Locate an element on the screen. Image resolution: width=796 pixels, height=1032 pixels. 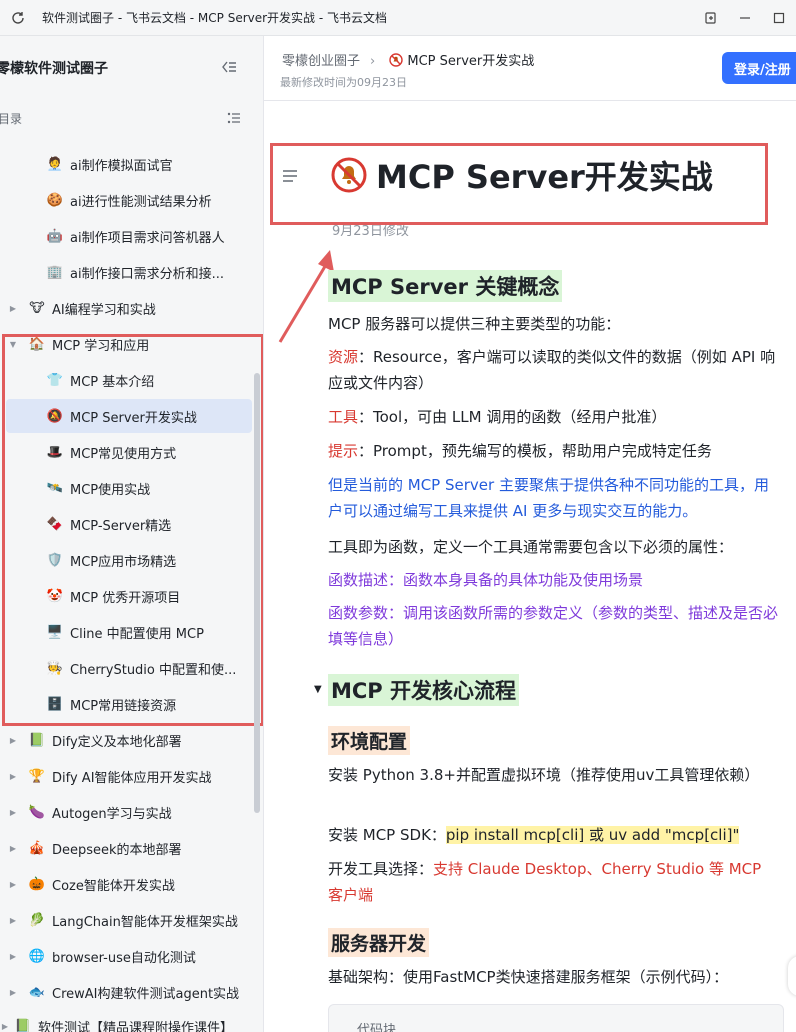
breadcrumb: 零檬创业圈子 › MCP Server开发实战 is located at coordinates (408, 59).